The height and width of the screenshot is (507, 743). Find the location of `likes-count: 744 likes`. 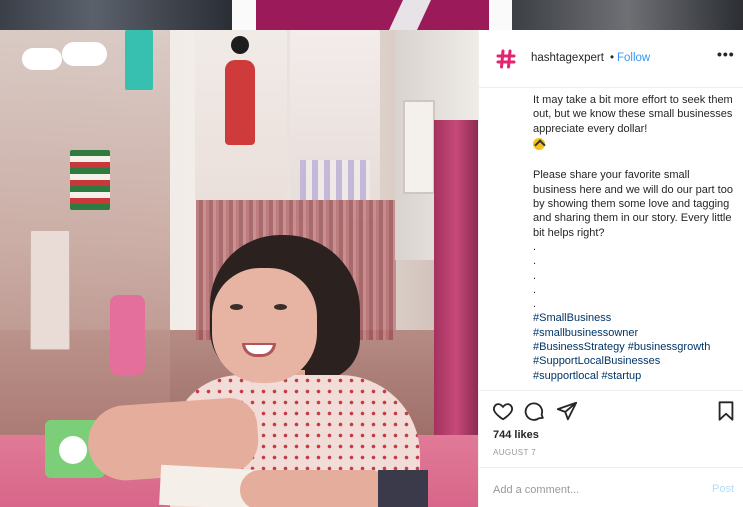

likes-count: 744 likes is located at coordinates (516, 435).